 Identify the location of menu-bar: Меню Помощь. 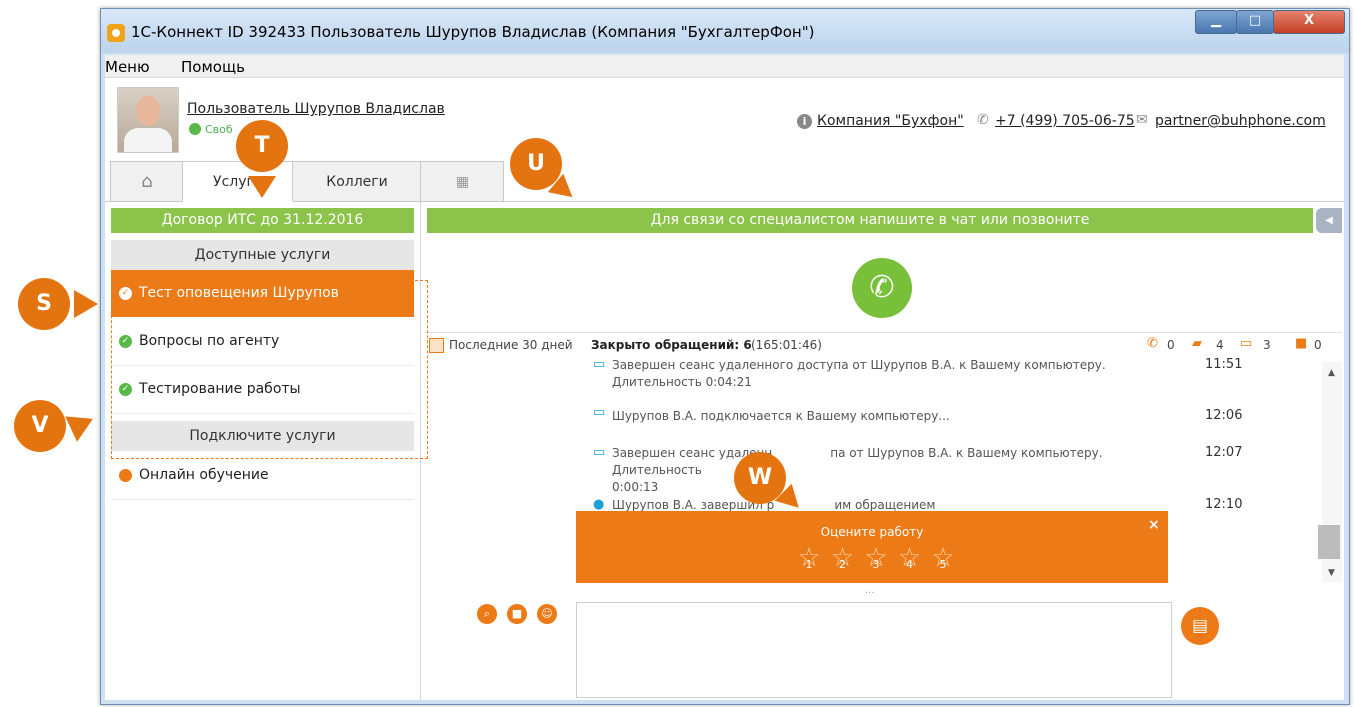
(724, 66).